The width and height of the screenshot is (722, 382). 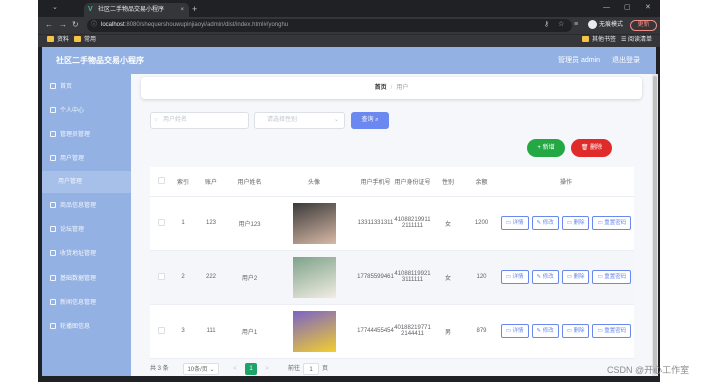 What do you see at coordinates (211, 331) in the screenshot?
I see `cell-account: 111` at bounding box center [211, 331].